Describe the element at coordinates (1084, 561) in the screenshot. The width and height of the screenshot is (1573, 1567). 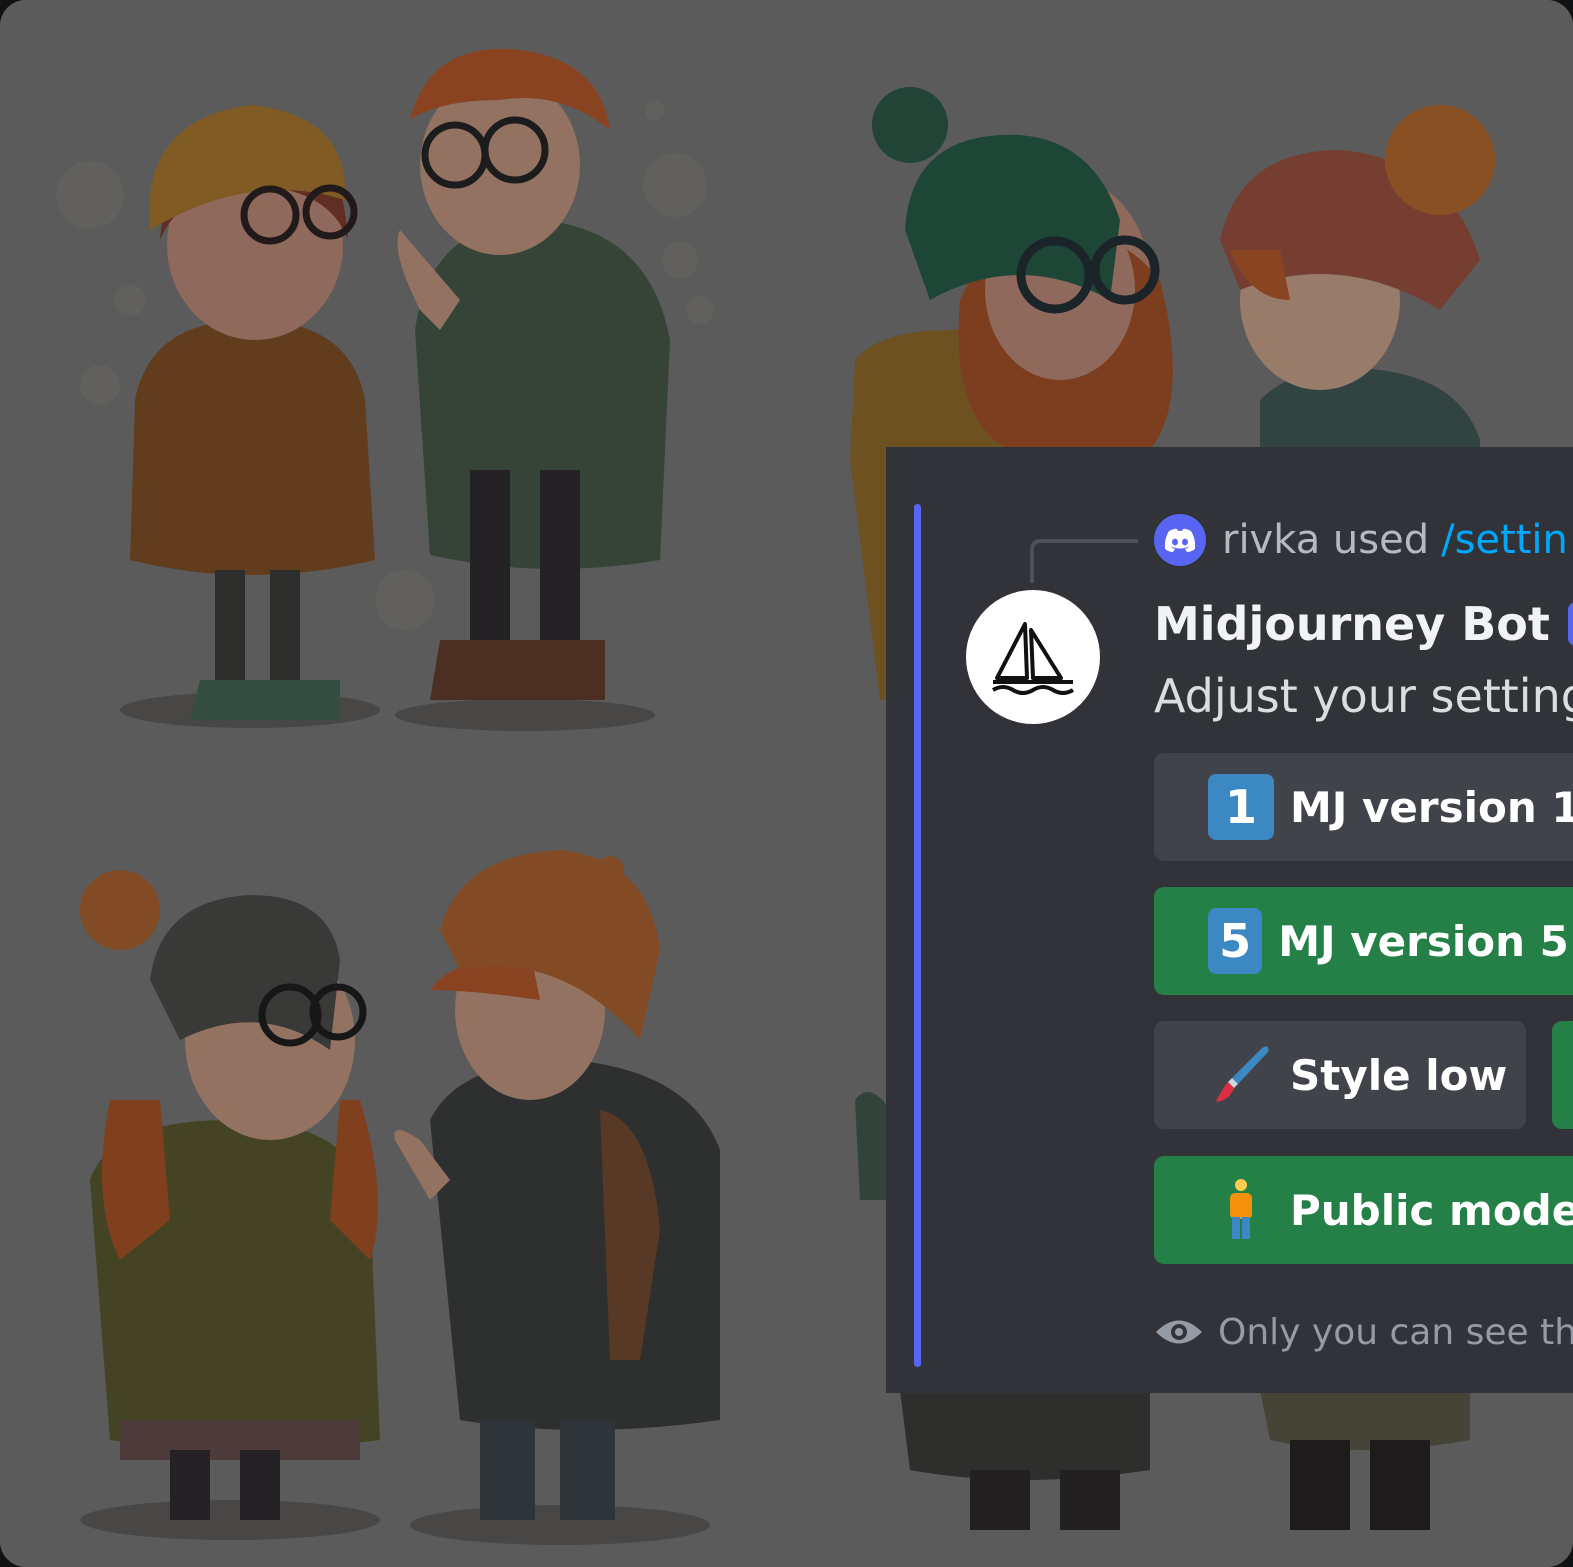
I see `reply-connector-line` at that location.